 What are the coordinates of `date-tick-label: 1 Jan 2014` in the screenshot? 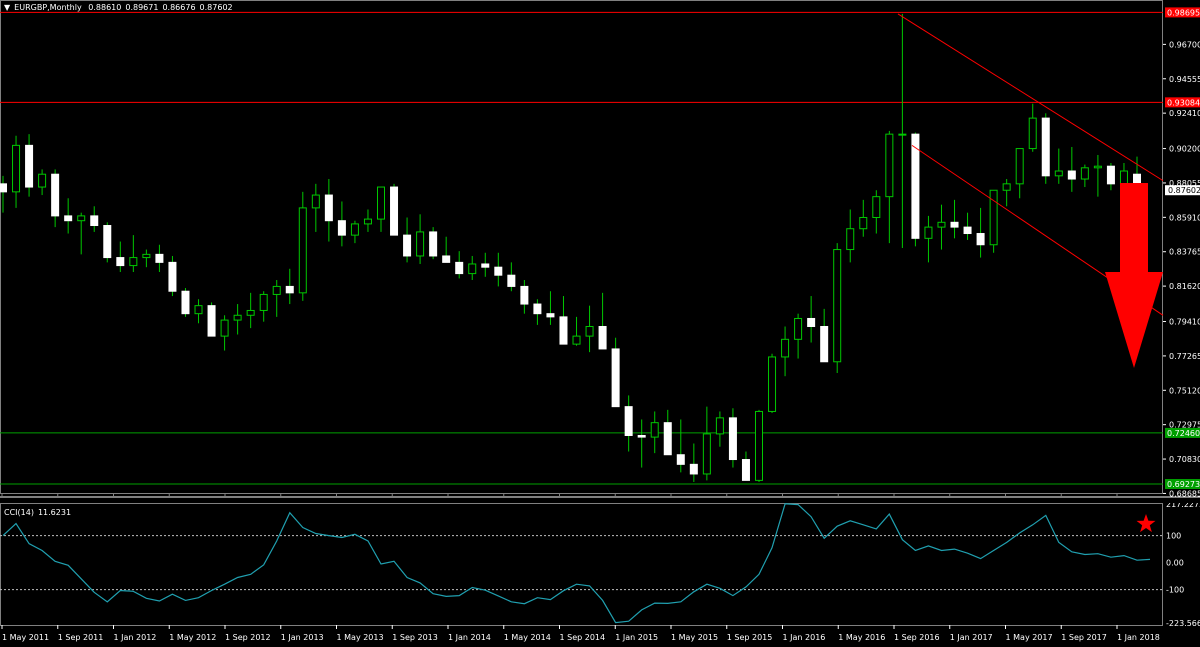 It's located at (469, 637).